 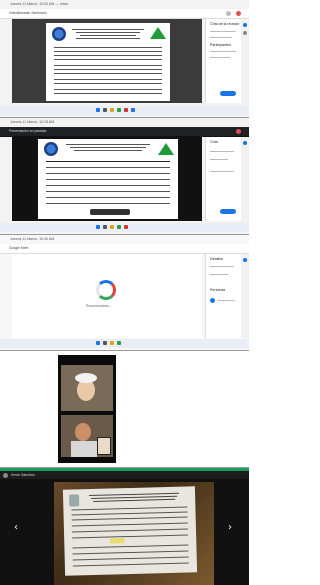 I want to click on side-panel-title: Chat, so click(x=214, y=142).